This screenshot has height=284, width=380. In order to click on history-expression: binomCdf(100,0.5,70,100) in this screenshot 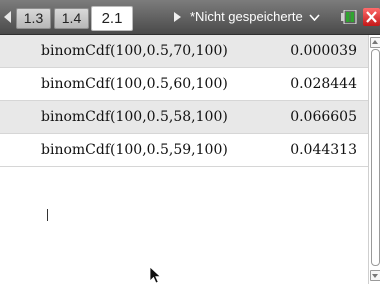, I will do `click(134, 51)`.